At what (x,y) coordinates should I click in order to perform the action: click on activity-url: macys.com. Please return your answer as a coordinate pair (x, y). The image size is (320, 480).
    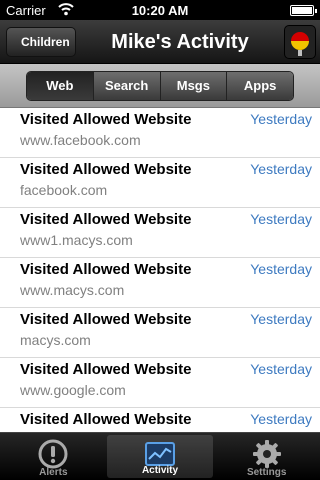
    Looking at the image, I should click on (55, 340).